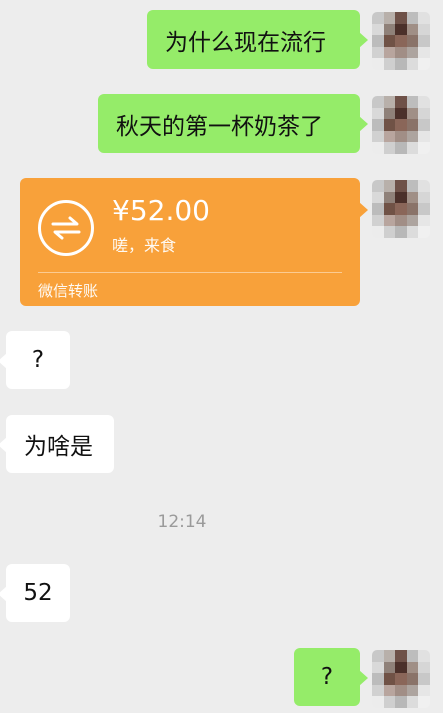  Describe the element at coordinates (161, 210) in the screenshot. I see `transfer-amount: ¥52.00` at that location.